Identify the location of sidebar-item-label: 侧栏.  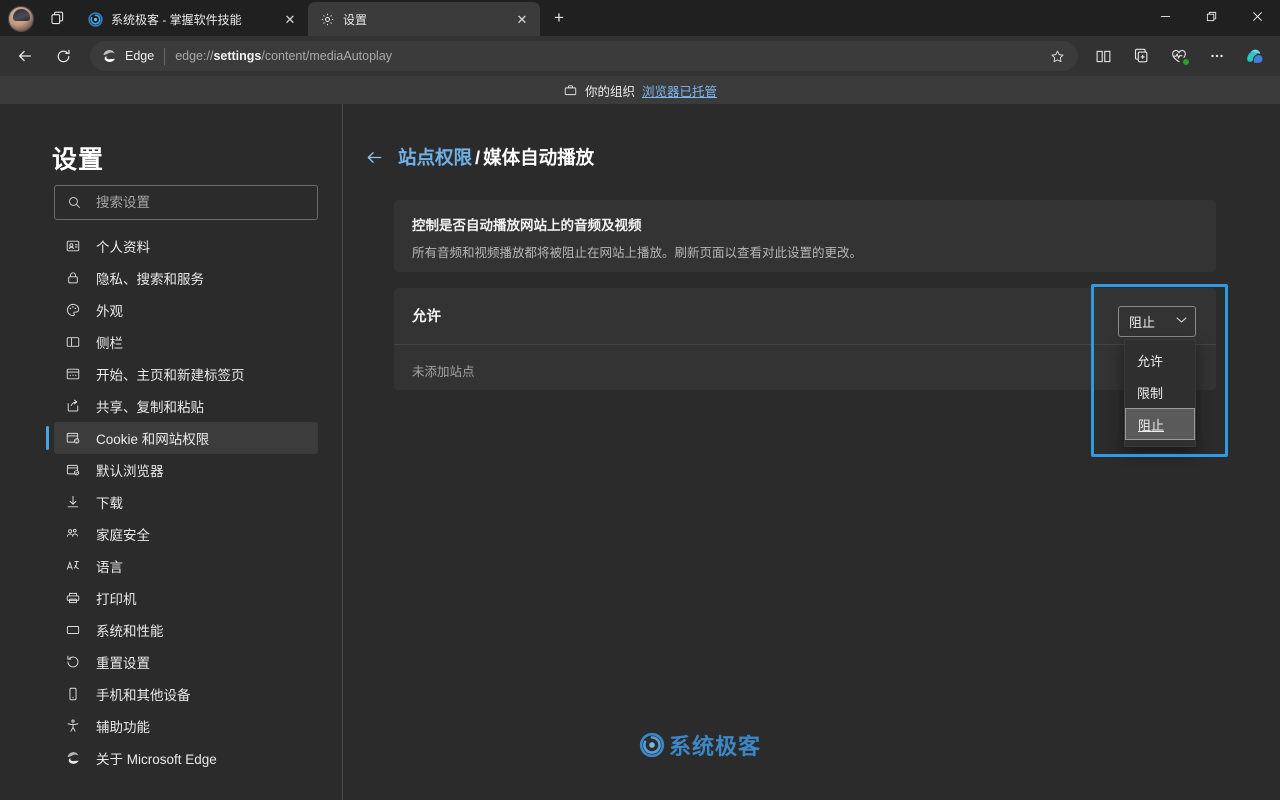
(109, 343).